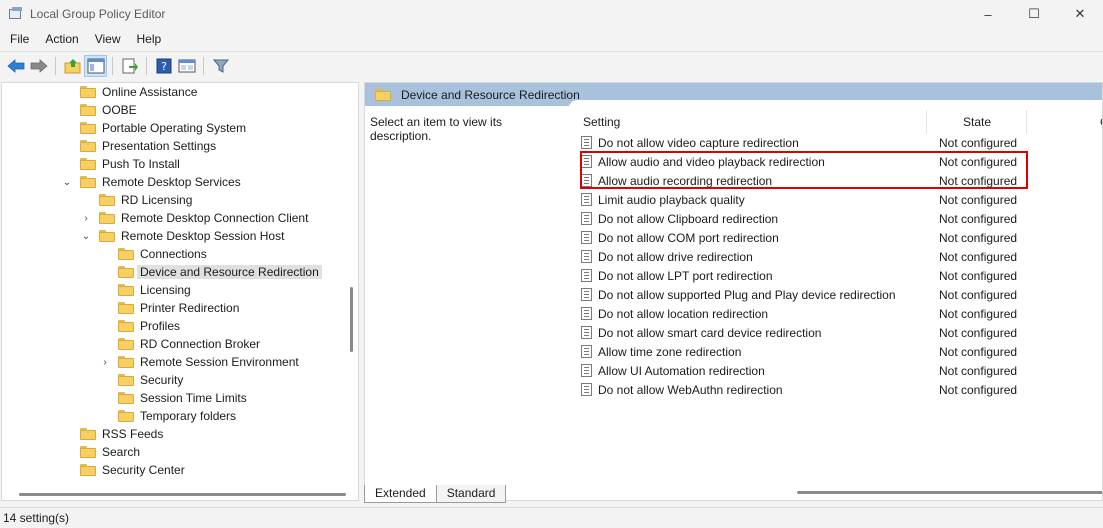  I want to click on minimize-button: –, so click(988, 14).